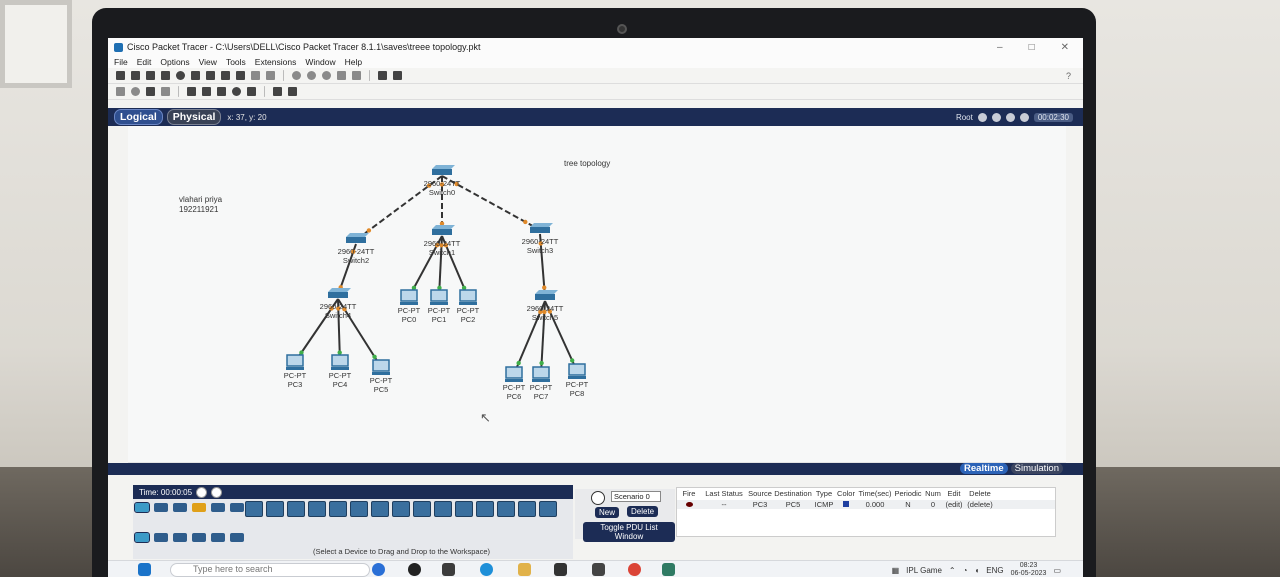 The width and height of the screenshot is (1280, 577). I want to click on resize-icon, so click(165, 91).